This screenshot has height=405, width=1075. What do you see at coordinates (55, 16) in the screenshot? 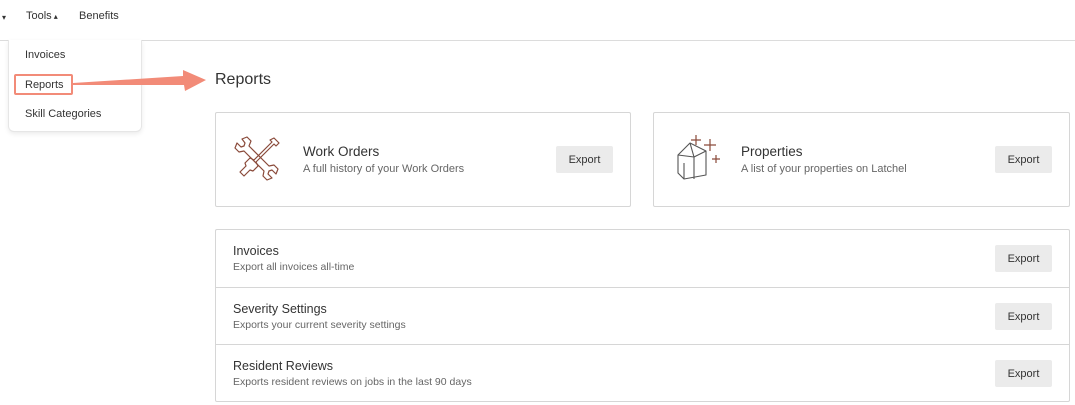
I see `caret-up-icon: ▴` at bounding box center [55, 16].